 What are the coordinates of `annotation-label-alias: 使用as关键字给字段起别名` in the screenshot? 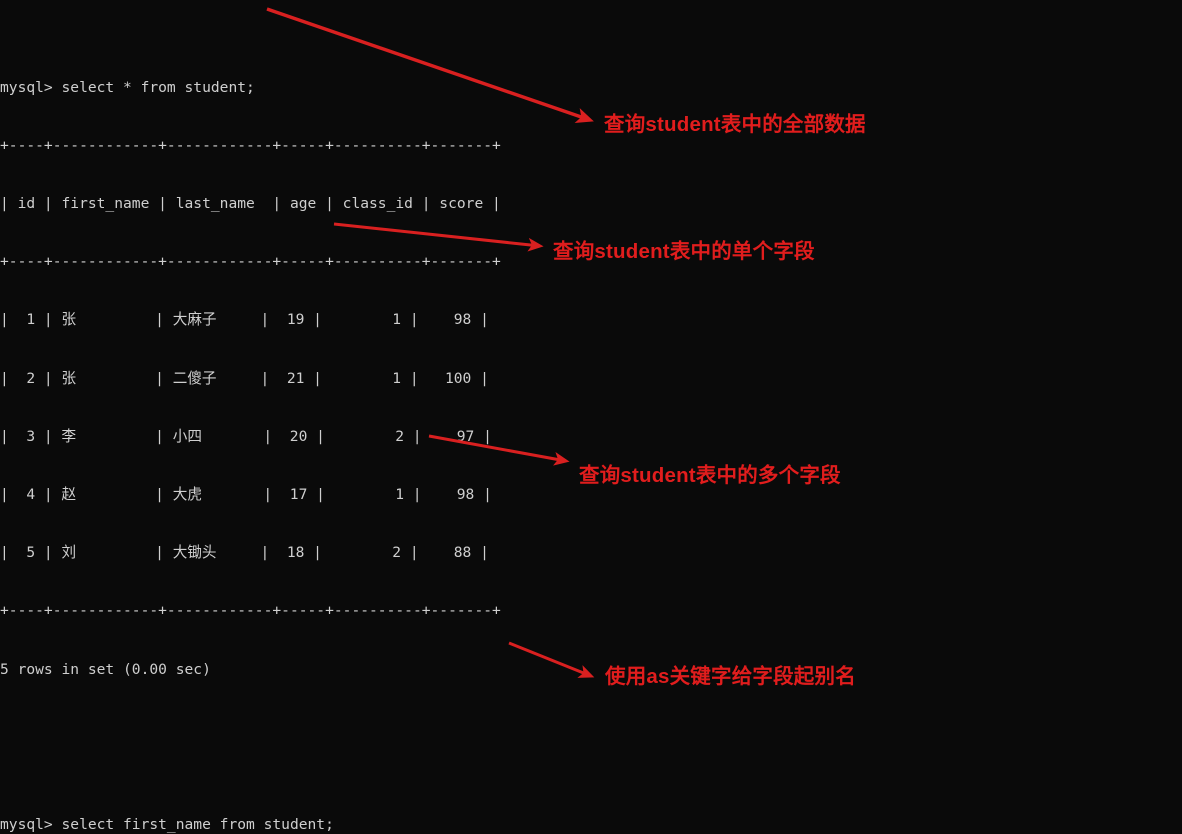 It's located at (730, 676).